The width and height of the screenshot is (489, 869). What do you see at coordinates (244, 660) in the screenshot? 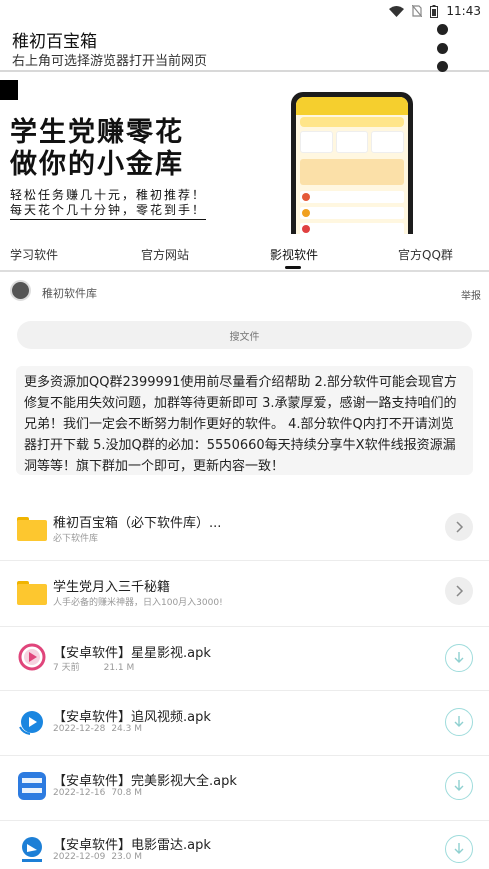
I see `list-item: 【安卓软件】星星影视.apk 7 天前 21.1 M` at bounding box center [244, 660].